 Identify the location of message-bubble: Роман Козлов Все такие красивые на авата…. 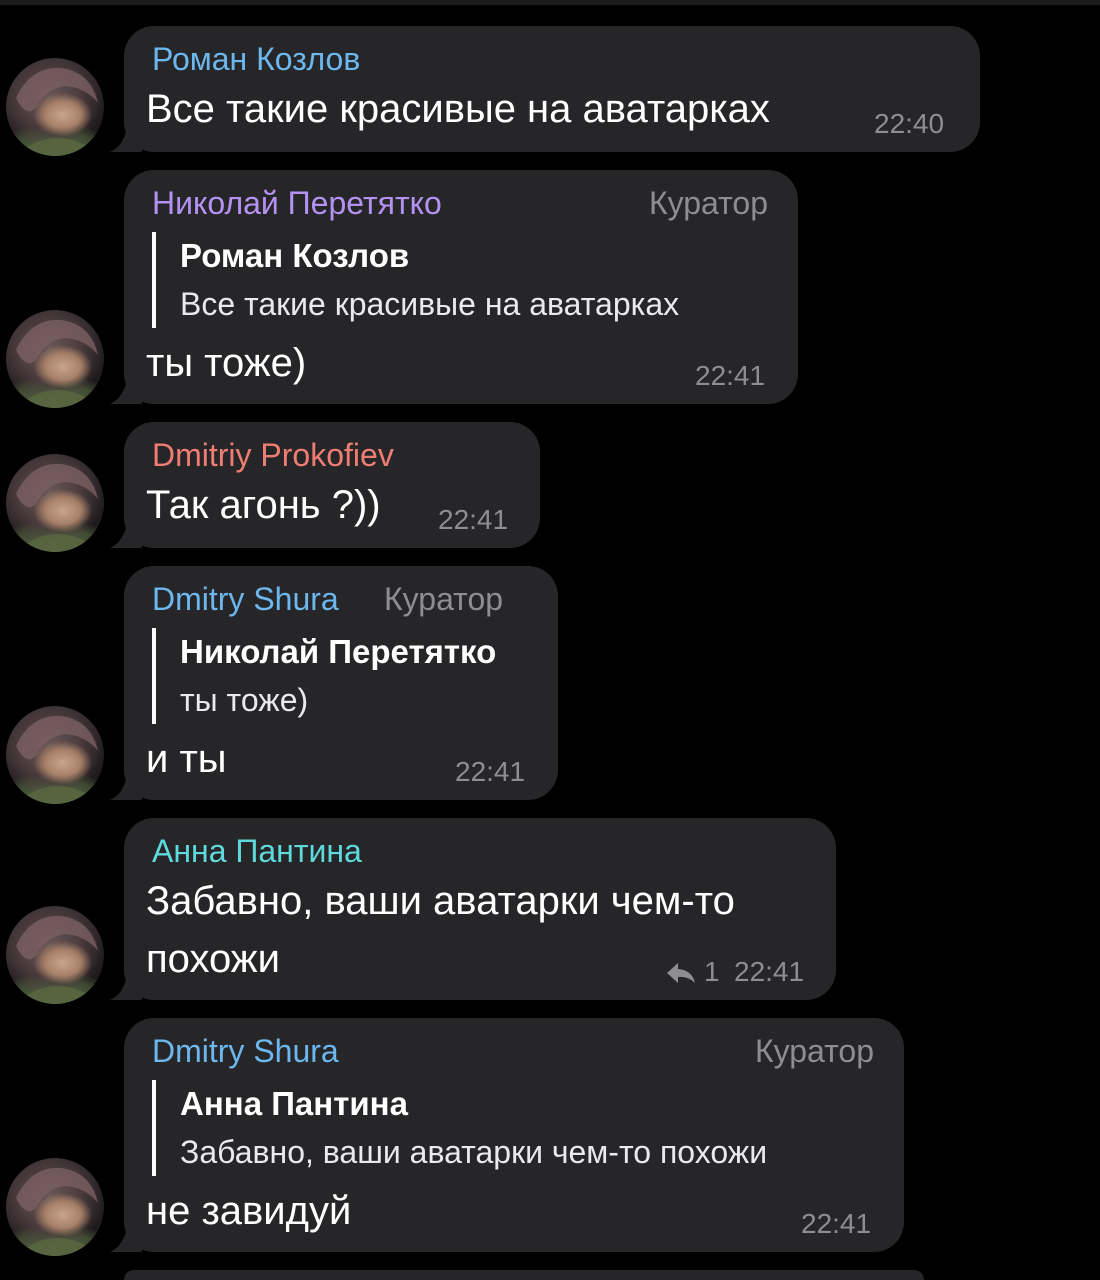
(552, 89).